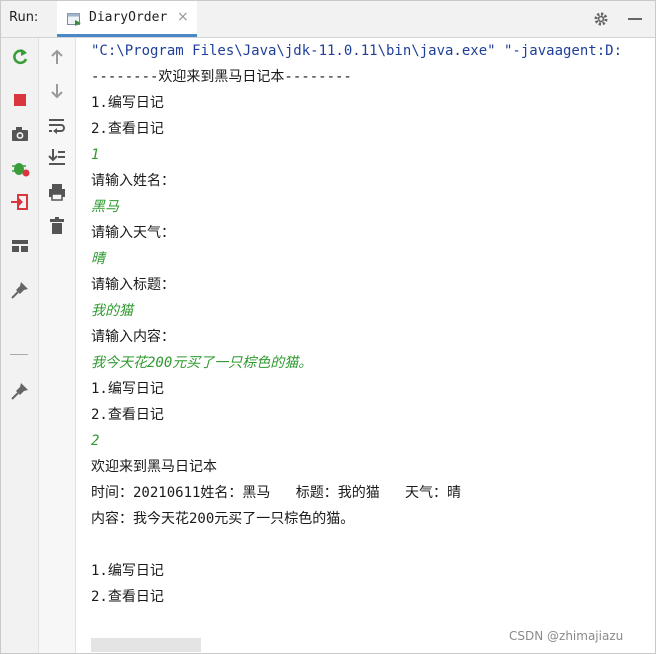 The width and height of the screenshot is (656, 654). Describe the element at coordinates (57, 125) in the screenshot. I see `soft-wrap-icon` at that location.